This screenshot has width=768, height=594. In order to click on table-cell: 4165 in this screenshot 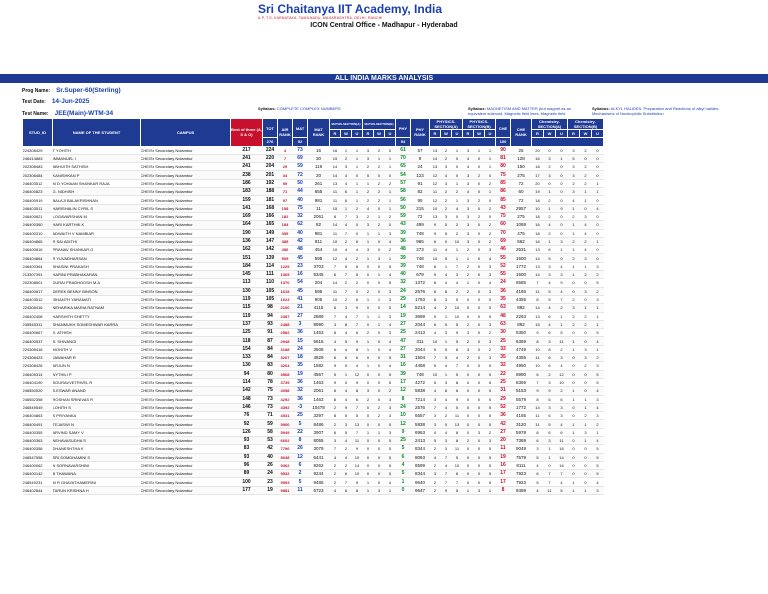, I will do `click(521, 291)`.